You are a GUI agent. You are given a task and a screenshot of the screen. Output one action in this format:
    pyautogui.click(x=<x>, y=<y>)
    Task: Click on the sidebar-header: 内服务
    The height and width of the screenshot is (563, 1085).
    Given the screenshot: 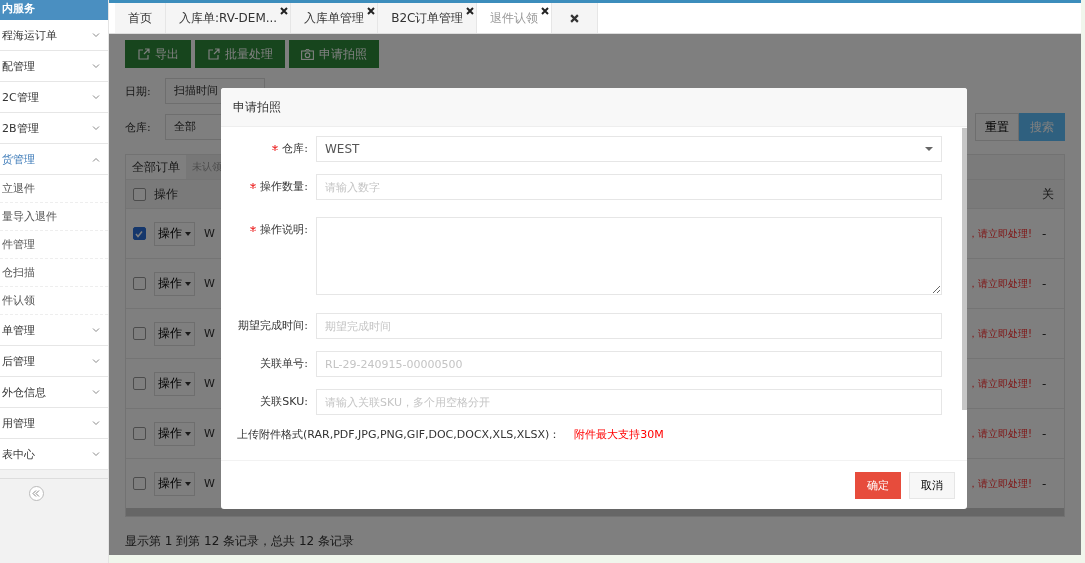 What is the action you would take?
    pyautogui.click(x=54, y=10)
    